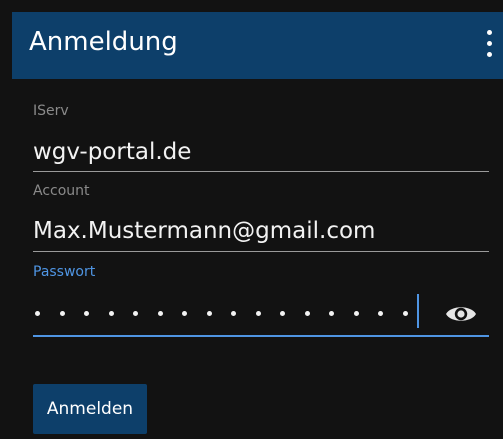 This screenshot has width=503, height=439. I want to click on password-input, so click(223, 313).